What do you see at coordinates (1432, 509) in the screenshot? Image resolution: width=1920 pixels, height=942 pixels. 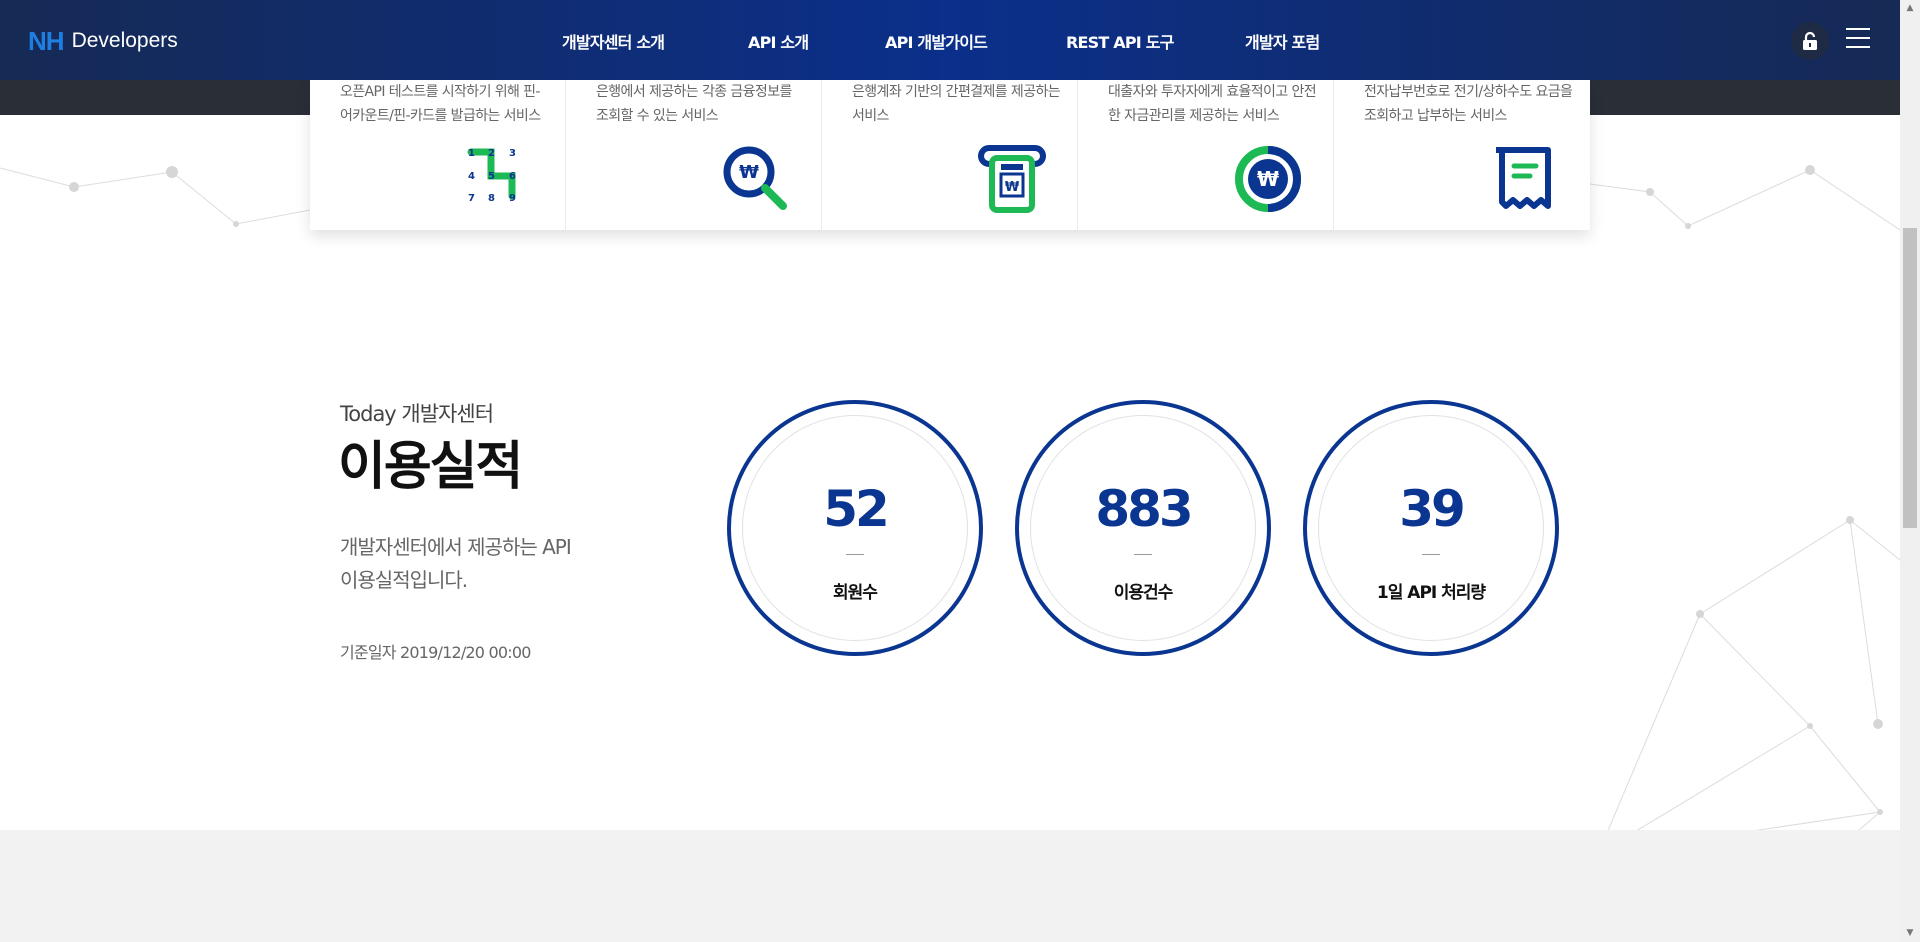 I see `stat-value: 39` at bounding box center [1432, 509].